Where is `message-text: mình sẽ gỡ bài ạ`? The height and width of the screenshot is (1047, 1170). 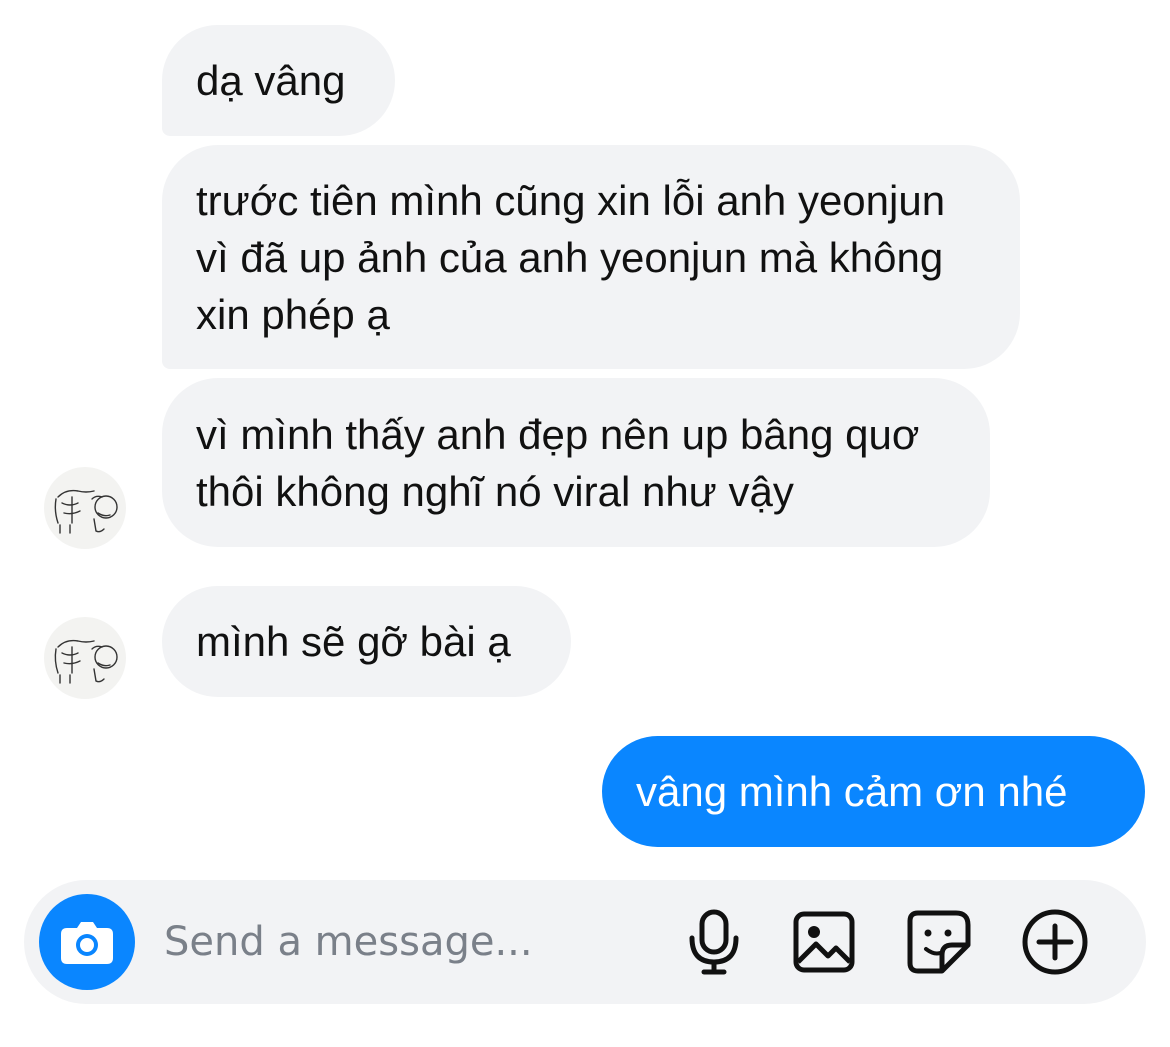 message-text: mình sẽ gỡ bài ạ is located at coordinates (353, 641).